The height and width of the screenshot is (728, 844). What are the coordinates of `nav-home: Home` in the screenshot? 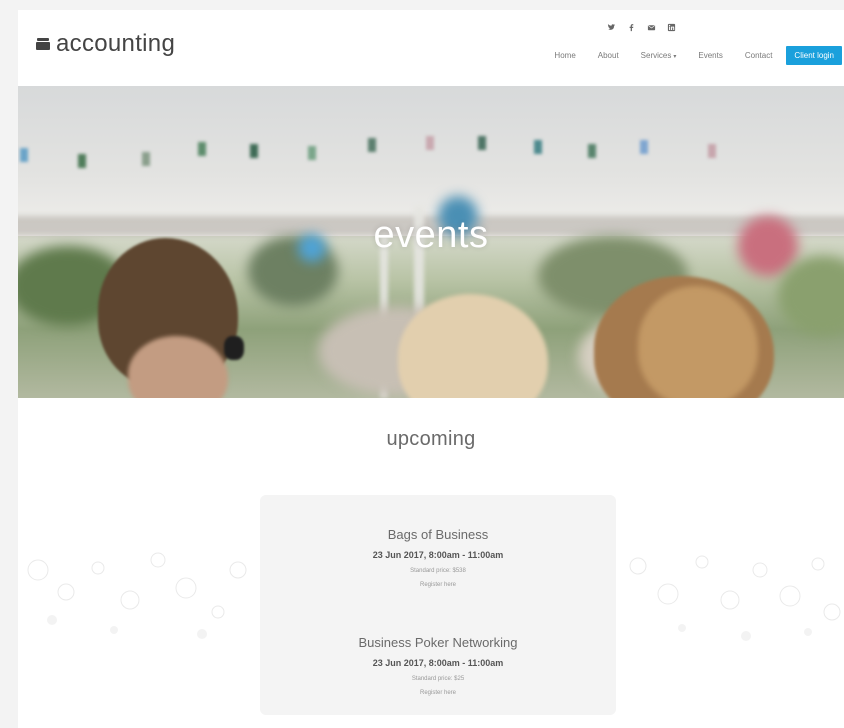 It's located at (564, 55).